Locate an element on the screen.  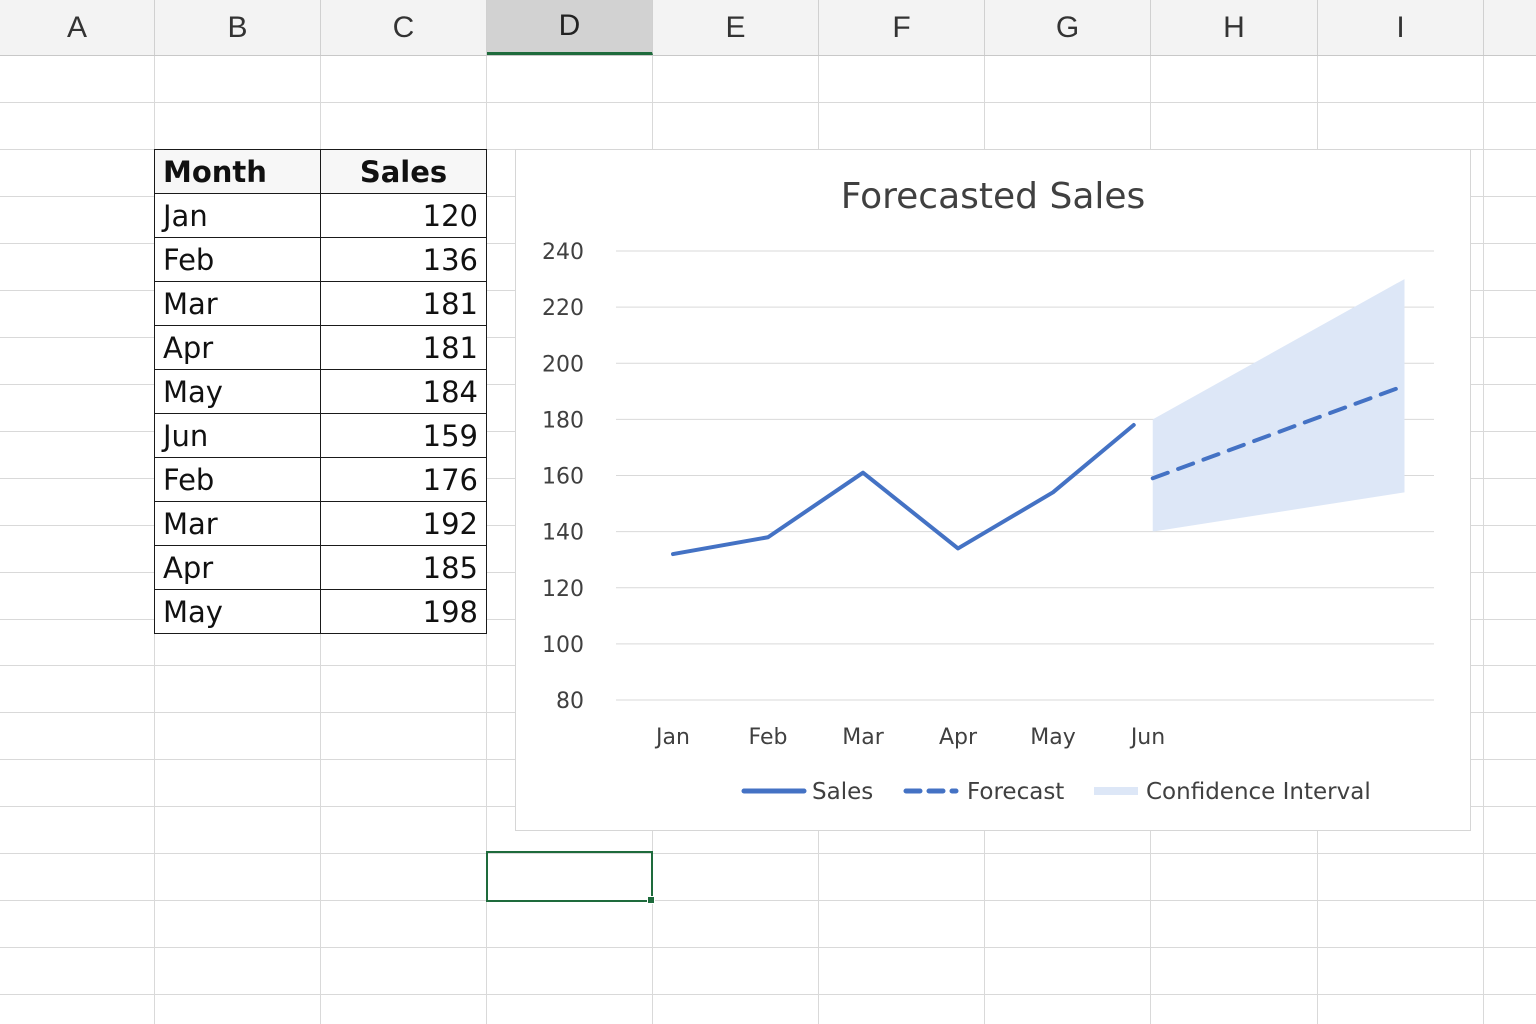
sales-cell: 120 is located at coordinates (403, 215).